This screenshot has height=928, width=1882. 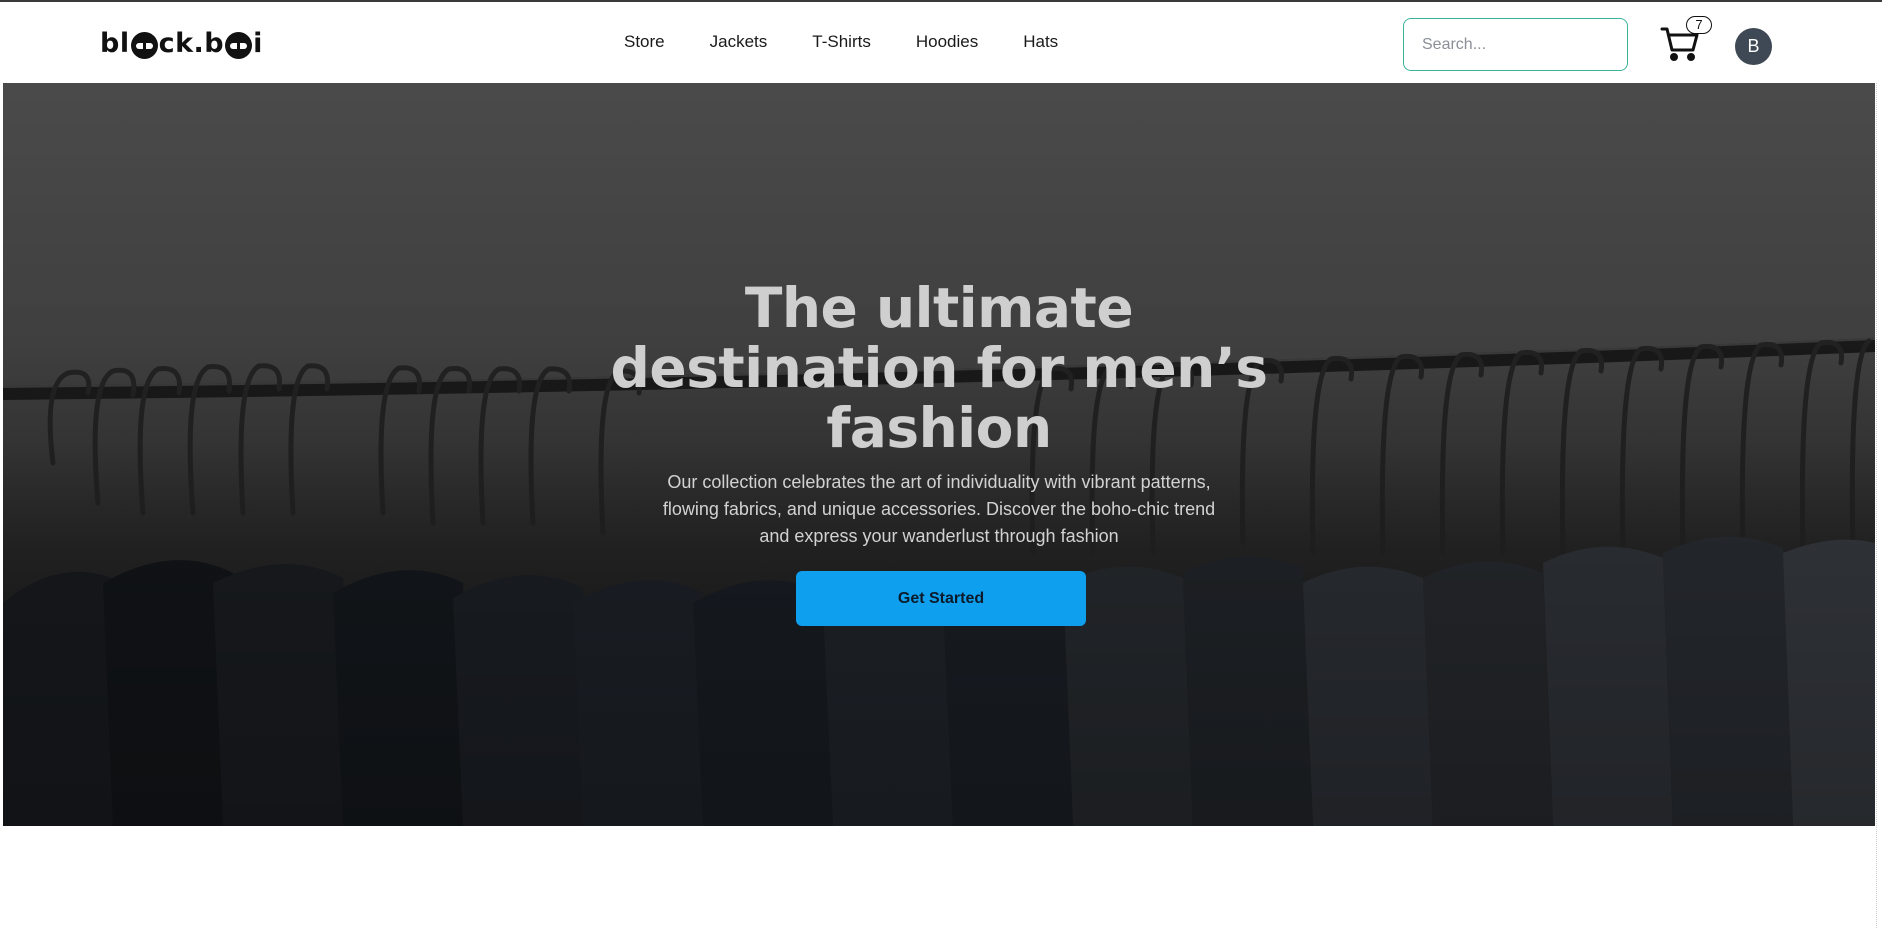 What do you see at coordinates (258, 43) in the screenshot?
I see `logo-text-right: i` at bounding box center [258, 43].